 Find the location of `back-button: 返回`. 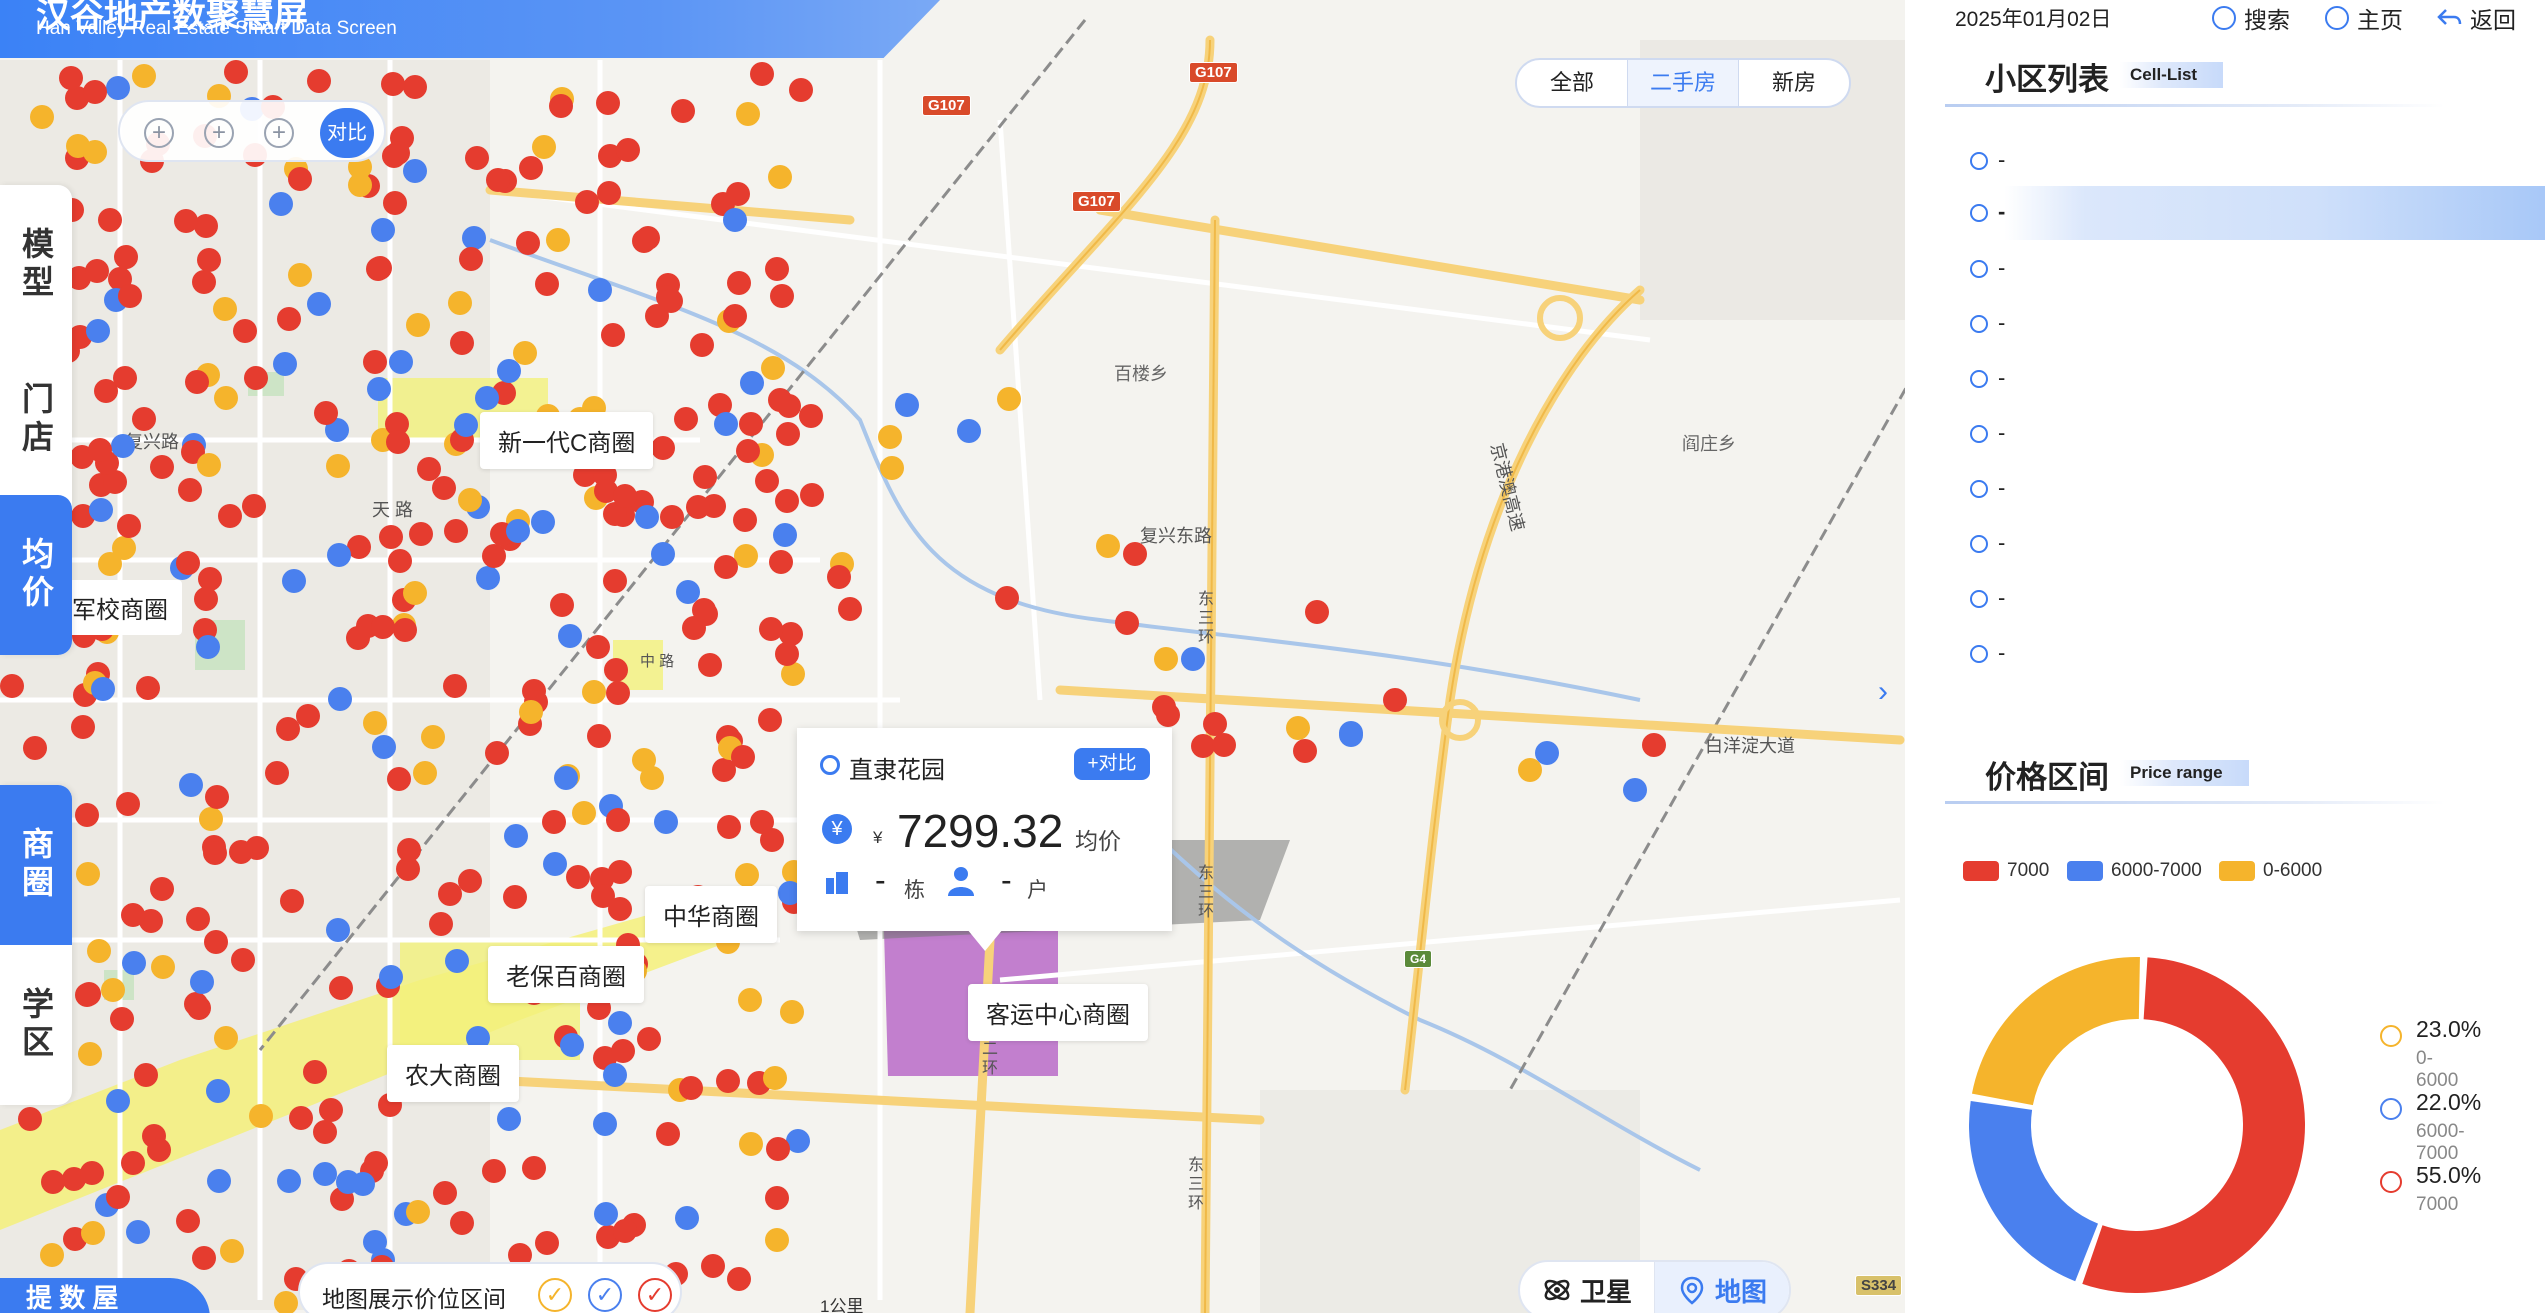

back-button: 返回 is located at coordinates (2476, 18).